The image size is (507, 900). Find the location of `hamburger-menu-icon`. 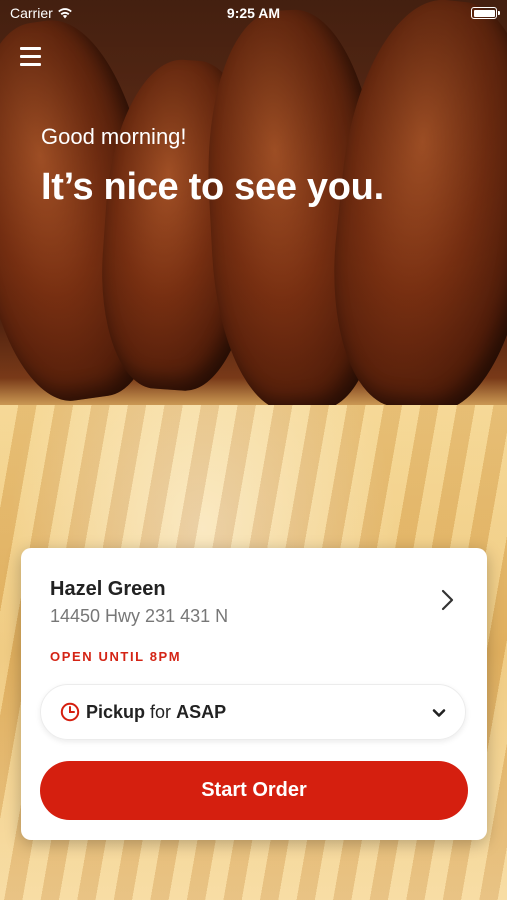

hamburger-menu-icon is located at coordinates (30, 57).